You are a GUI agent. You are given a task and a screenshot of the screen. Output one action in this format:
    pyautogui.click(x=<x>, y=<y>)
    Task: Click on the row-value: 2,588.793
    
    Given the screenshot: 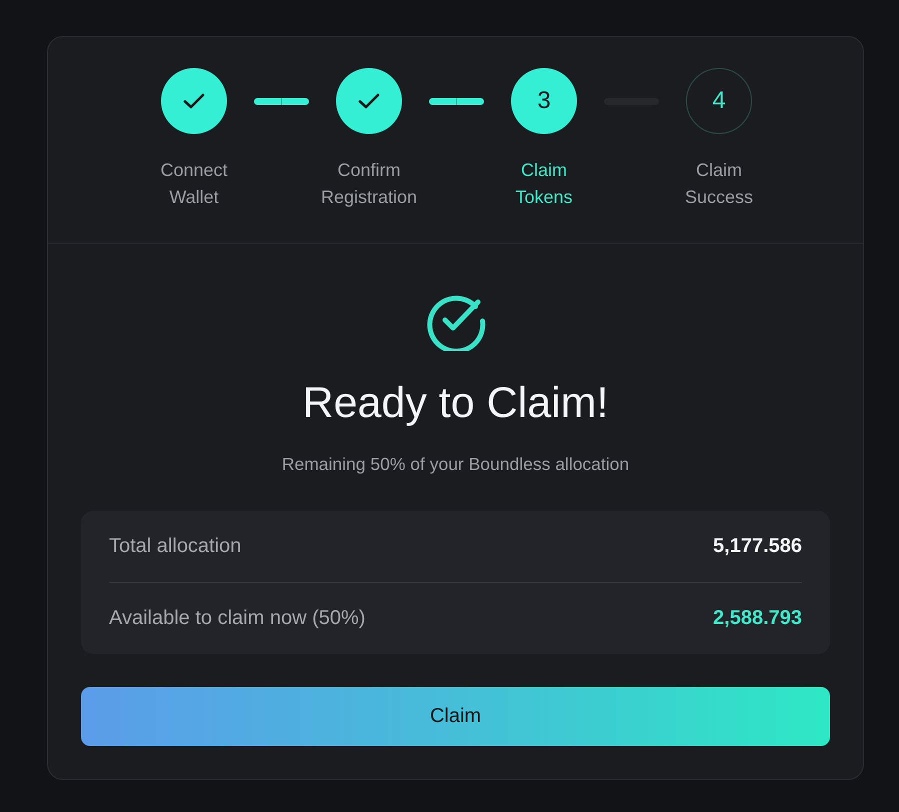 What is the action you would take?
    pyautogui.click(x=757, y=618)
    